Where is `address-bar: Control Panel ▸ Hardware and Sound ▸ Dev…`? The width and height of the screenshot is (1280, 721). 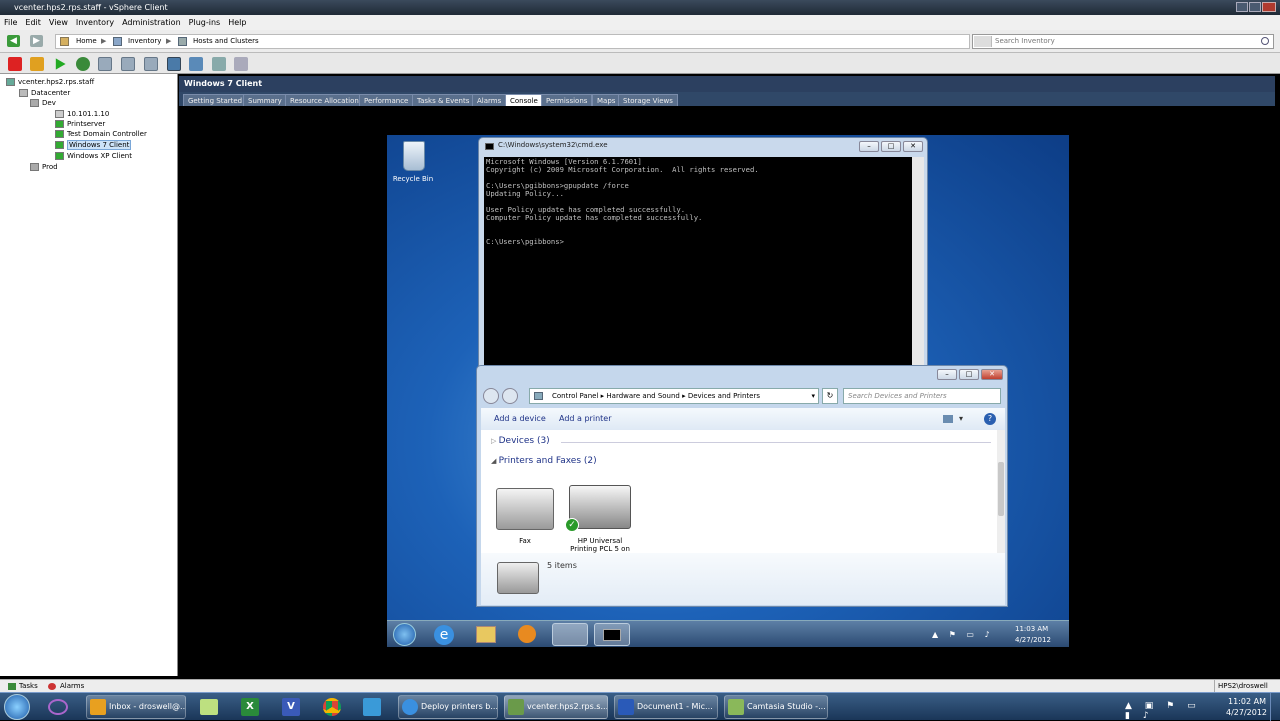 address-bar: Control Panel ▸ Hardware and Sound ▸ Dev… is located at coordinates (674, 396).